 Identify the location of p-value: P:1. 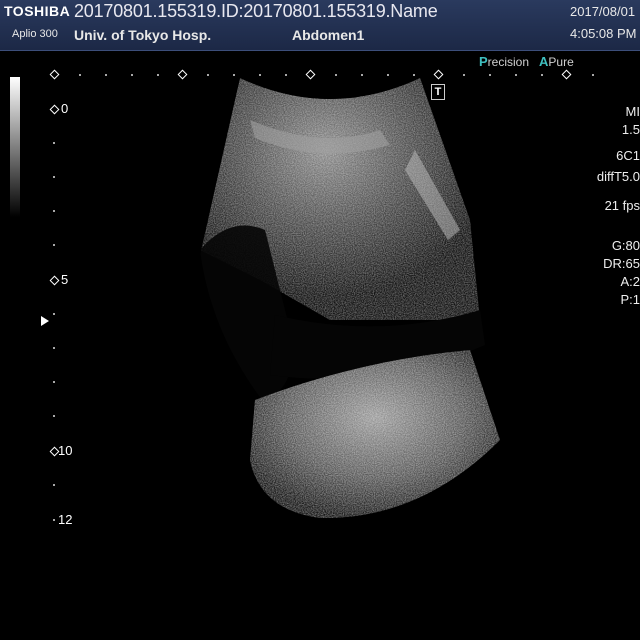
(630, 299).